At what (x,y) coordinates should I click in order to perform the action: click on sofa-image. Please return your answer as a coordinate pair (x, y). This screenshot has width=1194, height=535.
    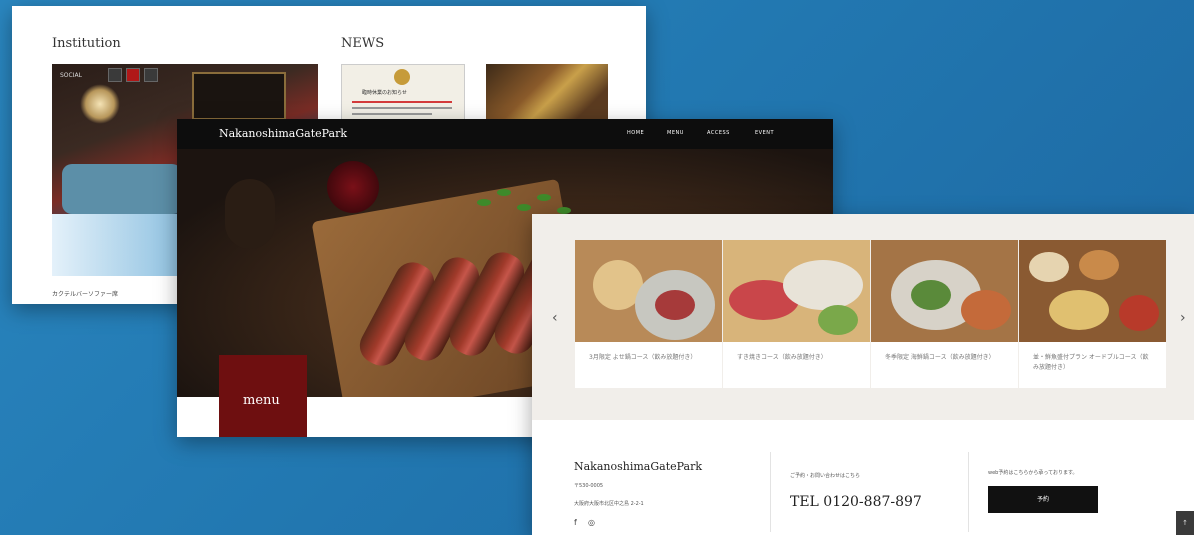
    Looking at the image, I should click on (122, 189).